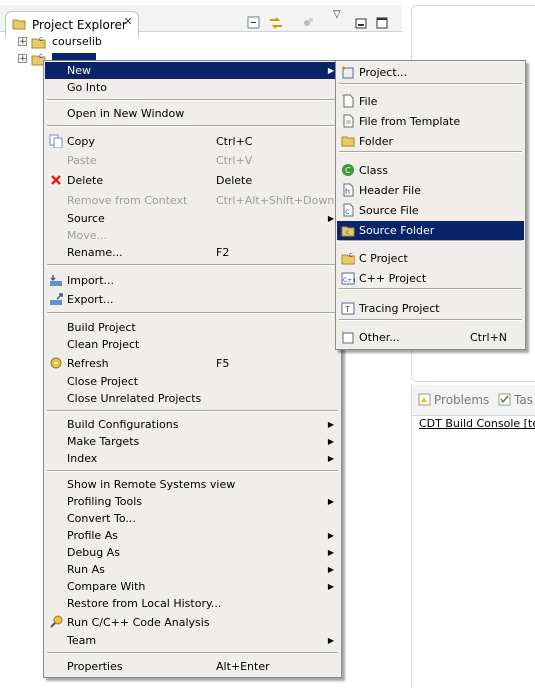  What do you see at coordinates (348, 72) in the screenshot?
I see `new-project-icon` at bounding box center [348, 72].